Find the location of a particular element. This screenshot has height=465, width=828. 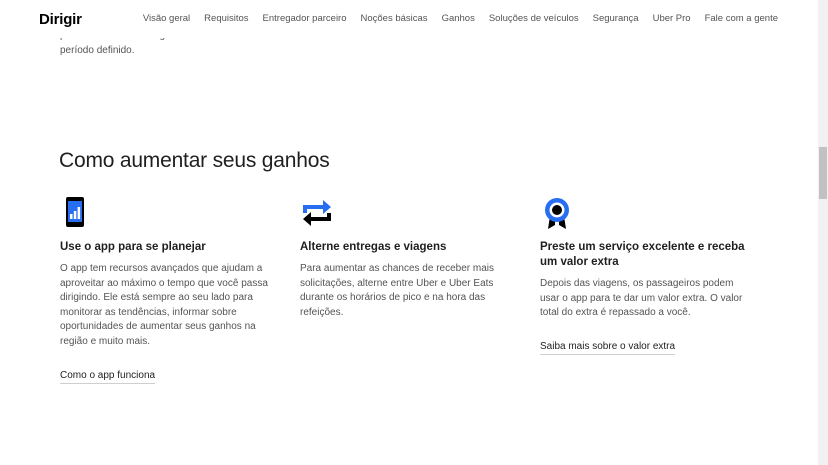

nav-link-fale-conosco: Fale com a gente is located at coordinates (741, 18).